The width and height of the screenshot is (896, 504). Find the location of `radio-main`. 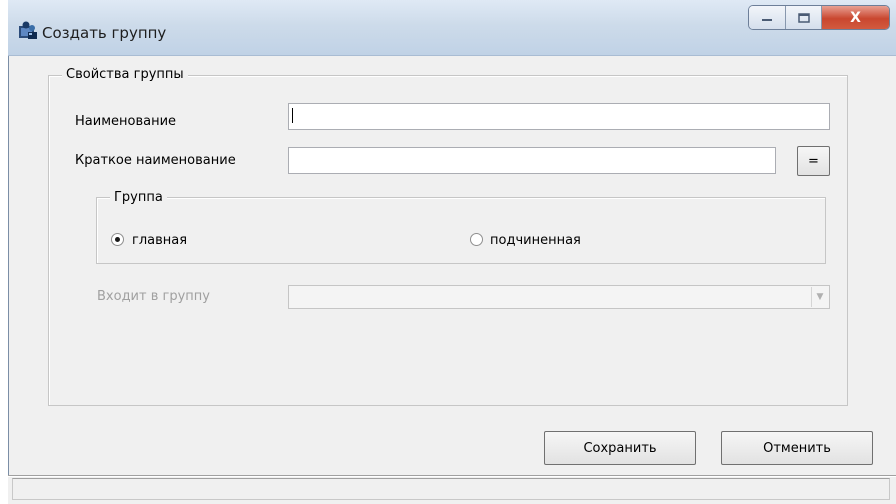

radio-main is located at coordinates (117, 239).